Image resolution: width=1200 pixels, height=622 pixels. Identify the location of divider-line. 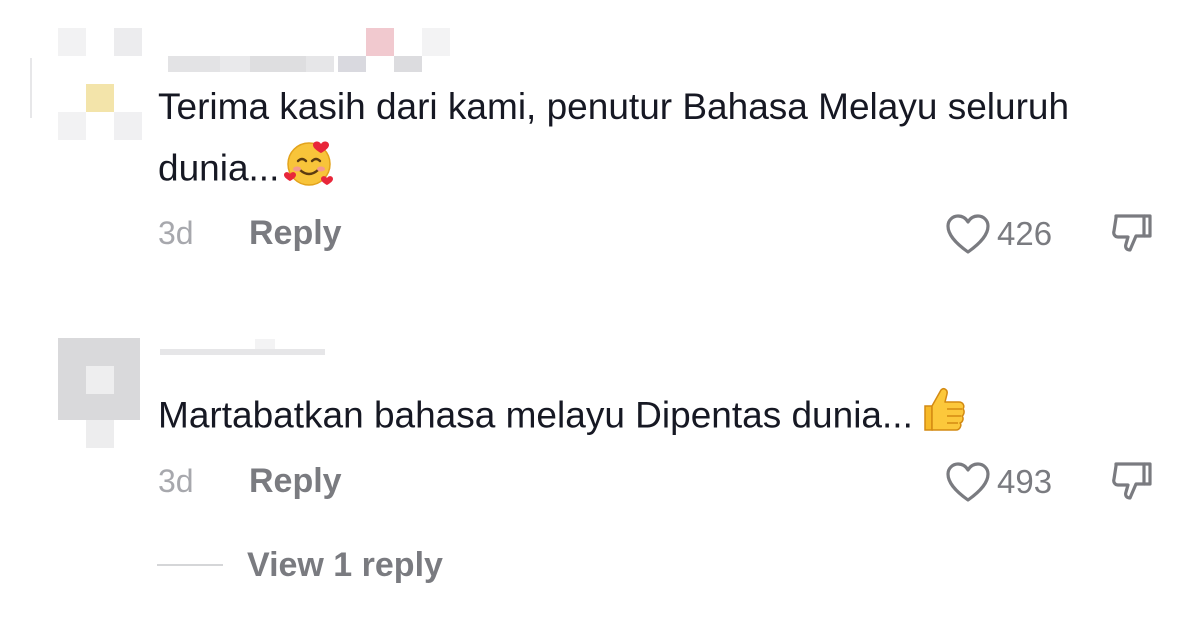
(190, 565).